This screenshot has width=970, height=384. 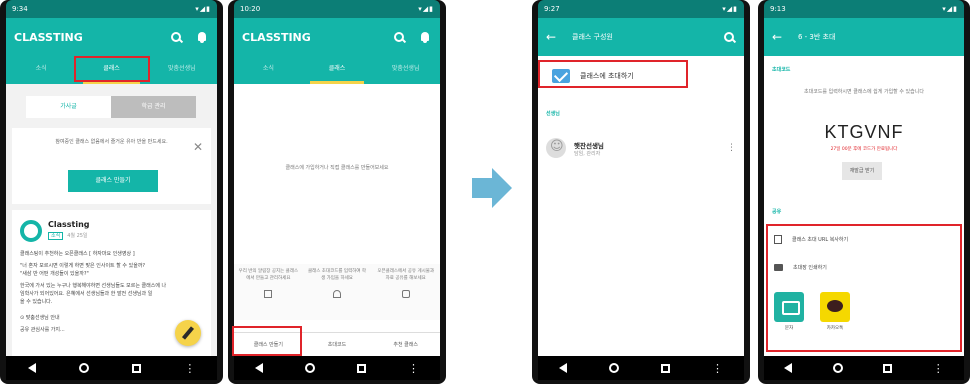 What do you see at coordinates (337, 344) in the screenshot?
I see `invite-code-button: 초대코드` at bounding box center [337, 344].